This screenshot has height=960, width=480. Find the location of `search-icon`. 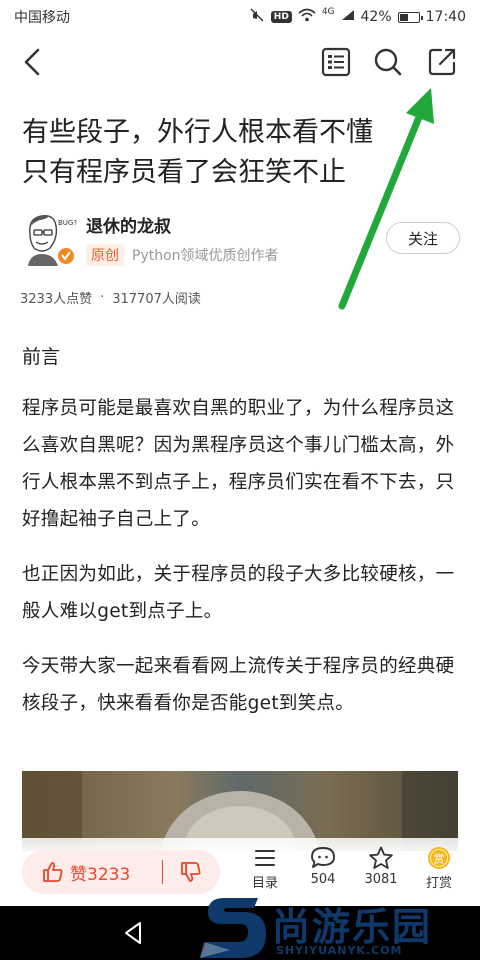

search-icon is located at coordinates (388, 62).